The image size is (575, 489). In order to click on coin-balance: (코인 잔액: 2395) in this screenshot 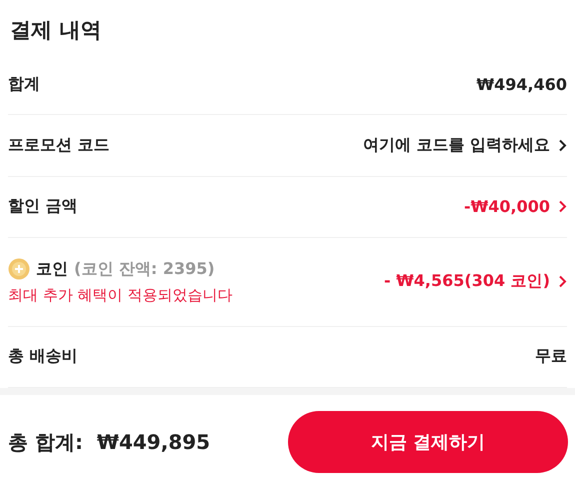, I will do `click(144, 269)`.